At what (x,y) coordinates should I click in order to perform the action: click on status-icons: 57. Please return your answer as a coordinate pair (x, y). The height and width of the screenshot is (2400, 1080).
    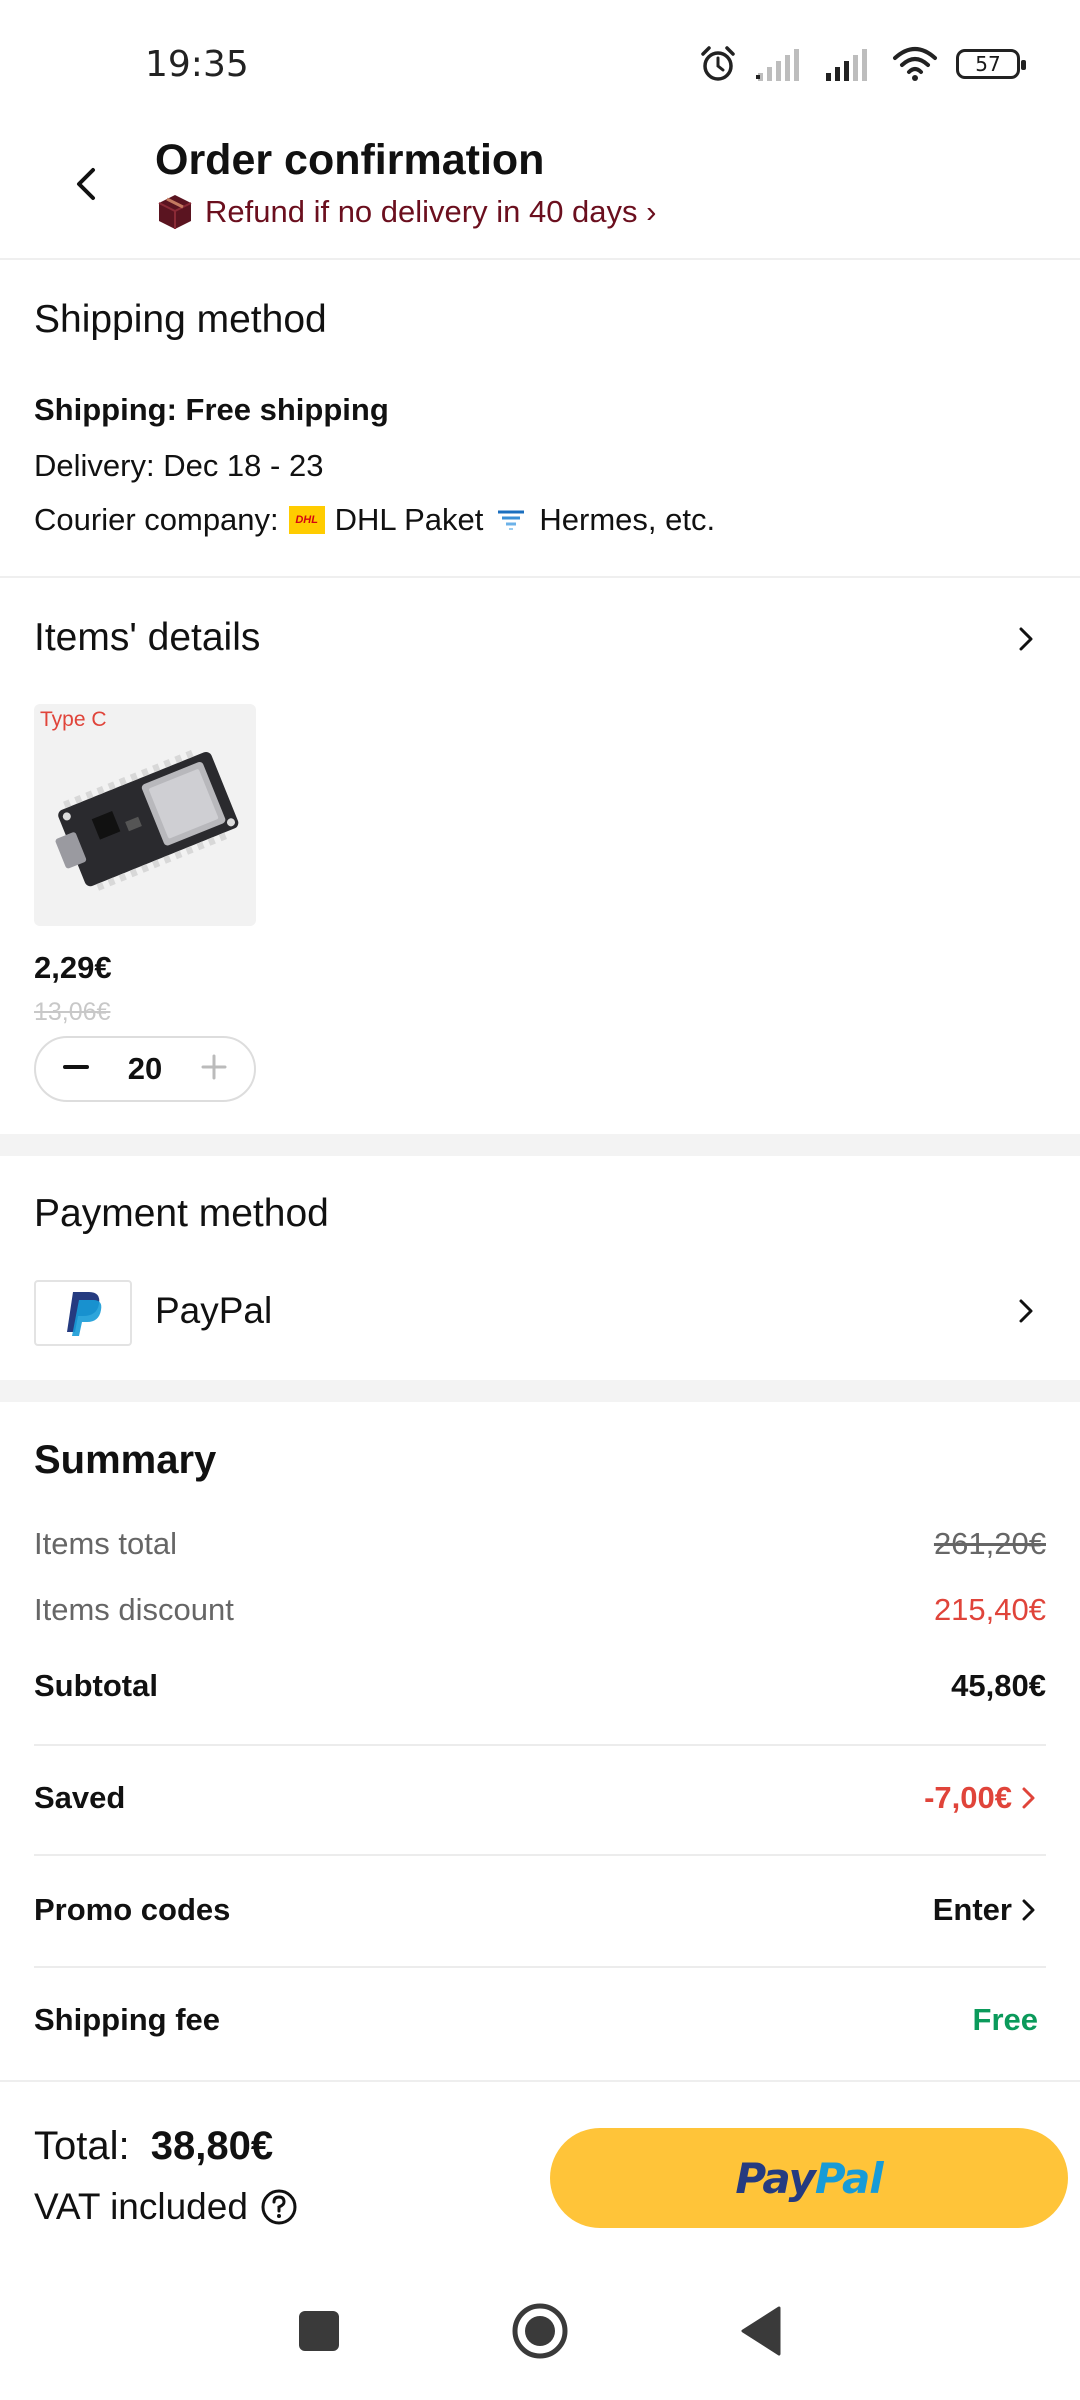
    Looking at the image, I should click on (862, 64).